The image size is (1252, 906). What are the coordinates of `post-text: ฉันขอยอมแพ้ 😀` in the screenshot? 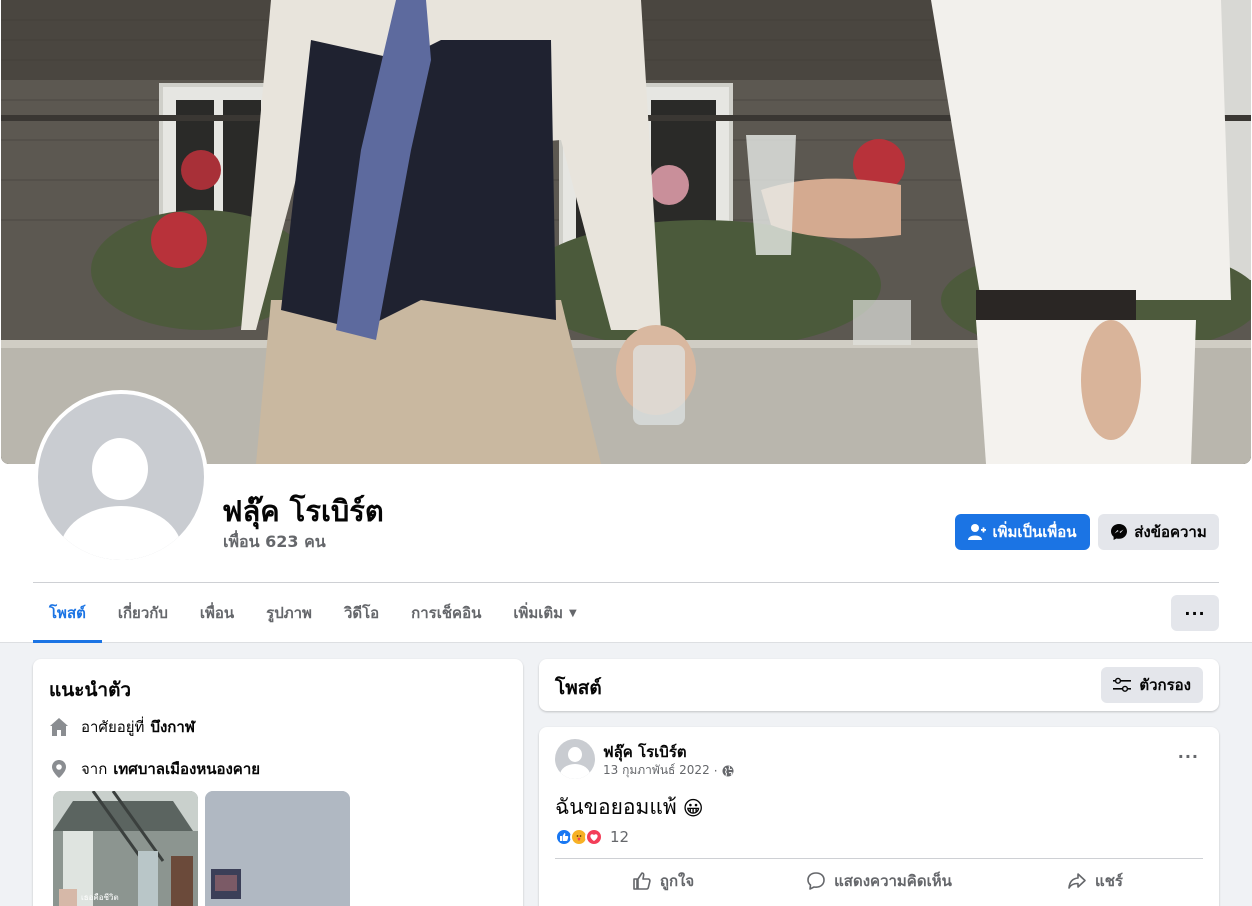 It's located at (629, 807).